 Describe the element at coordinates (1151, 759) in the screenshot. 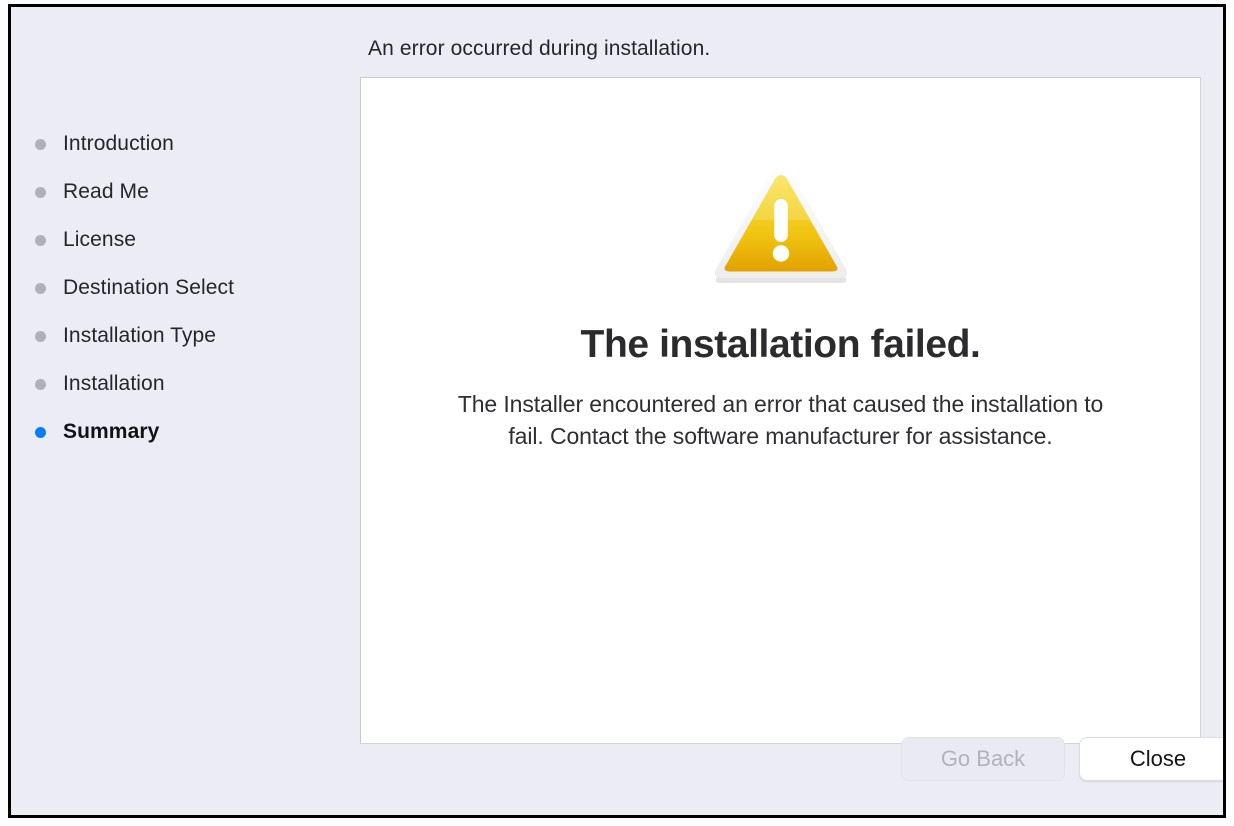

I see `close-button: Close` at that location.